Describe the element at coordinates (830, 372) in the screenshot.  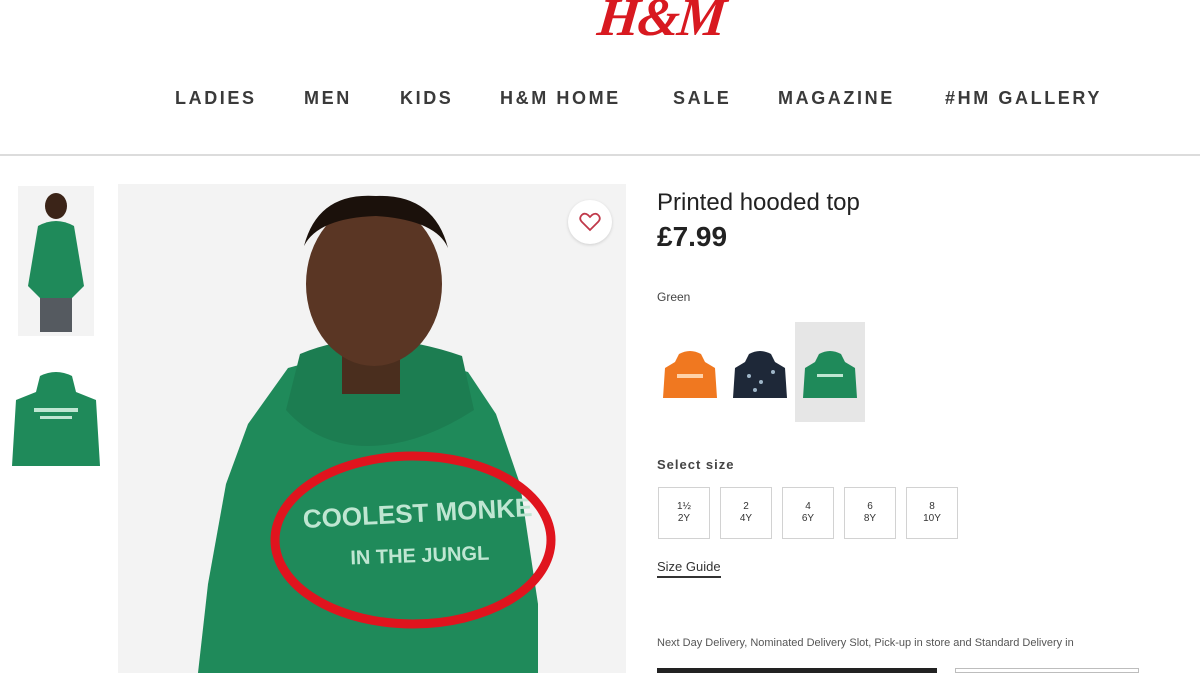
I see `swatch-green` at that location.